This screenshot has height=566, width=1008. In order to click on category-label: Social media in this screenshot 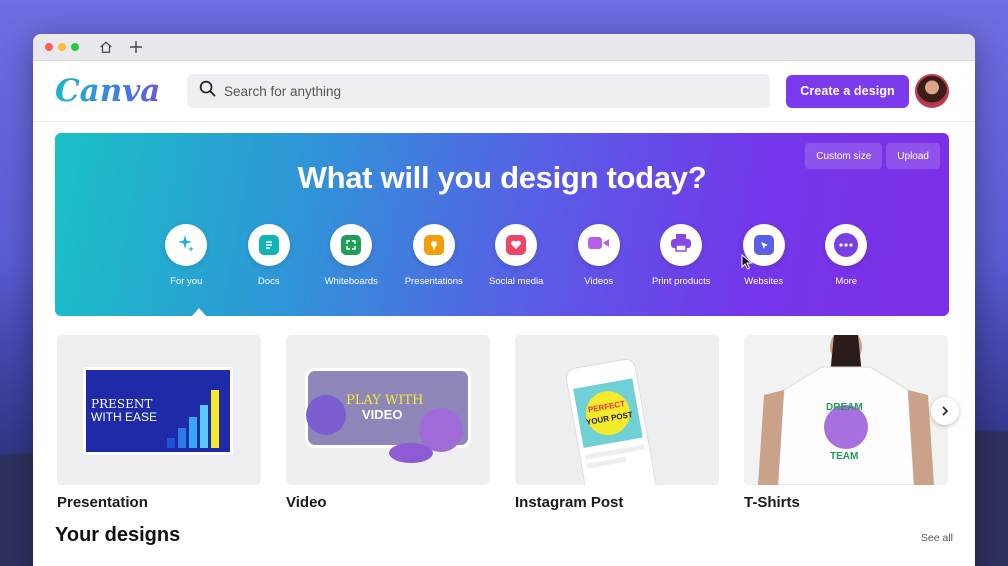, I will do `click(516, 281)`.